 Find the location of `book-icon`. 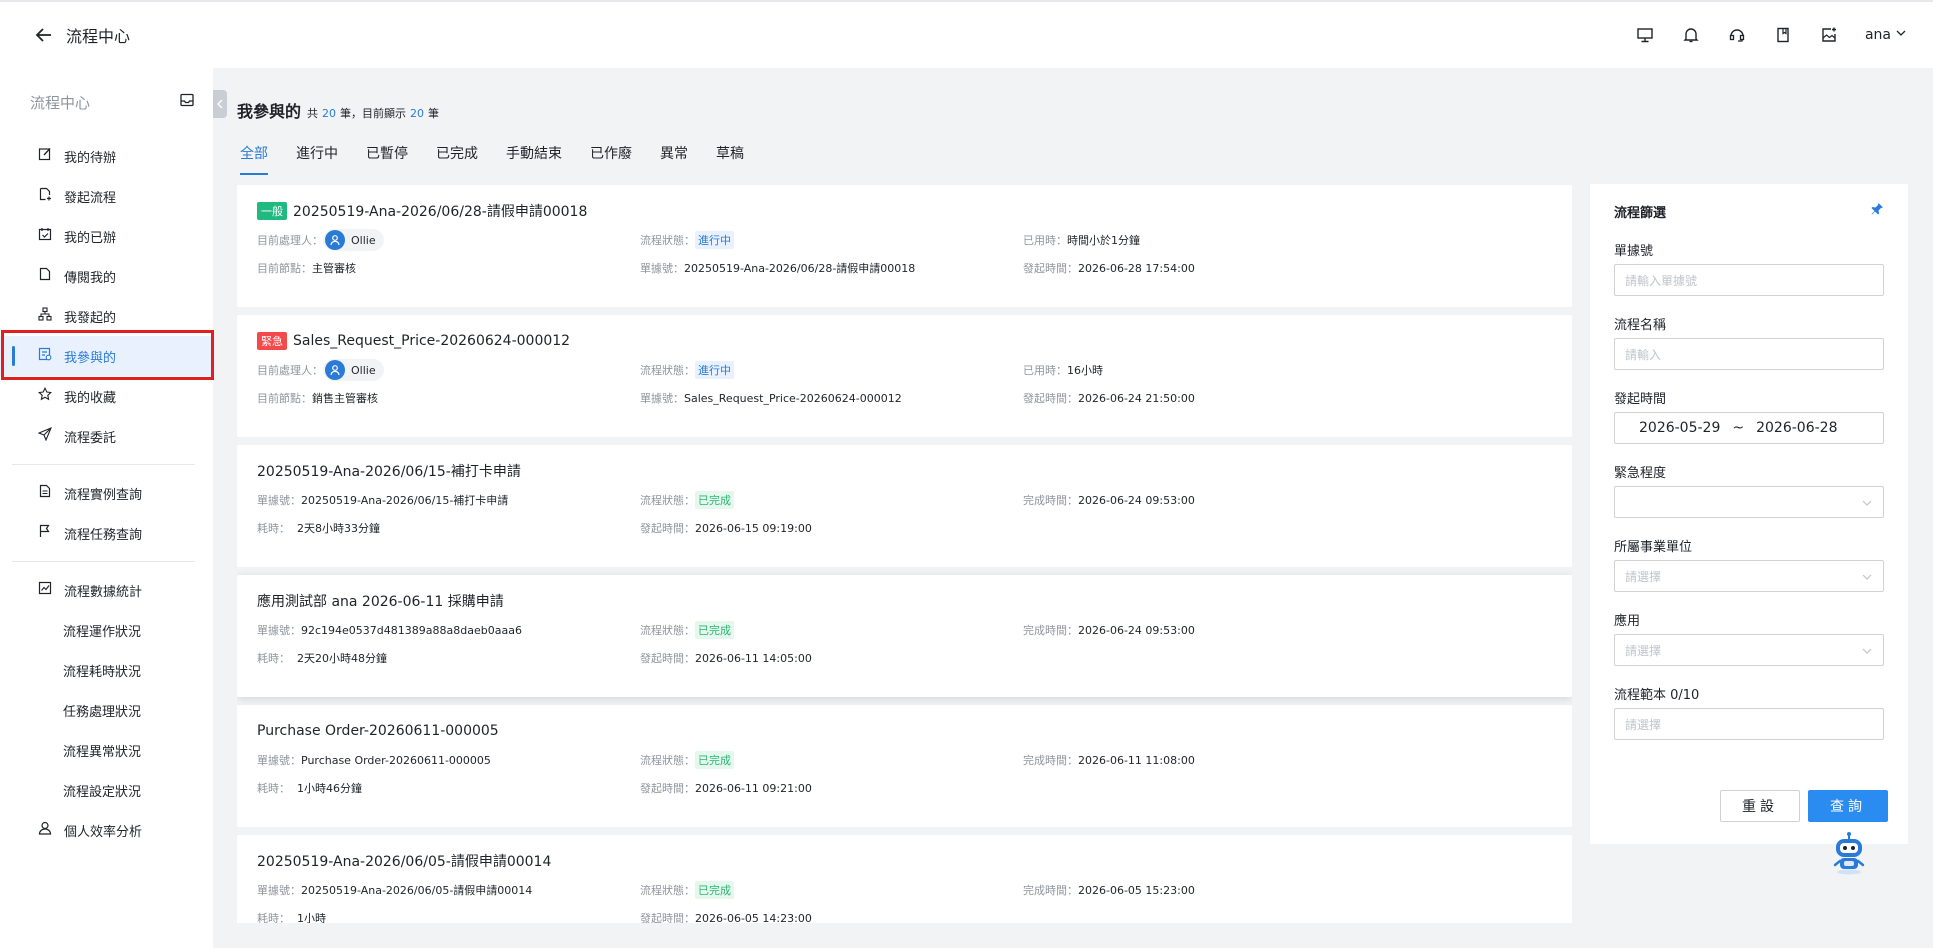

book-icon is located at coordinates (1783, 35).